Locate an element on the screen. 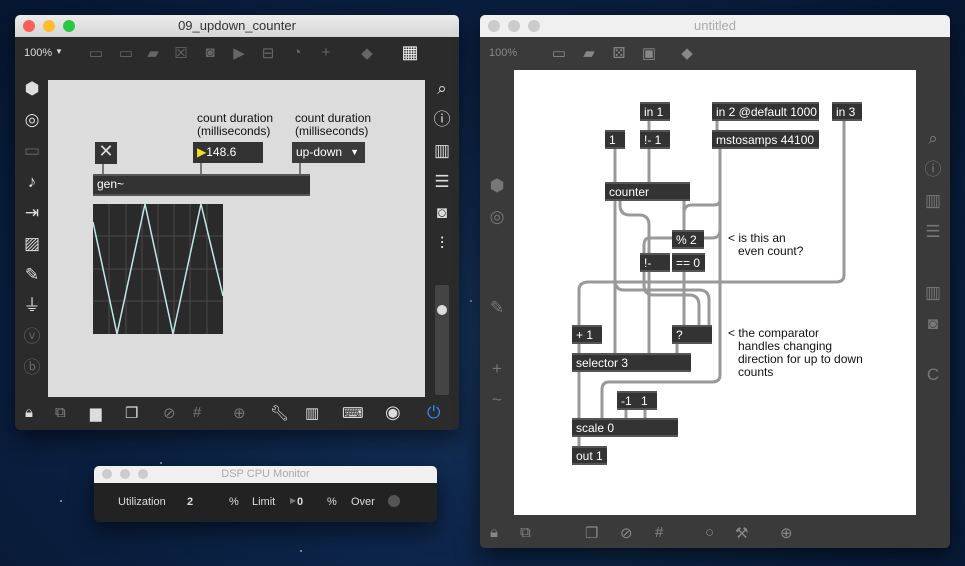 The width and height of the screenshot is (965, 566). object-neg-1: -1 is located at coordinates (627, 400).